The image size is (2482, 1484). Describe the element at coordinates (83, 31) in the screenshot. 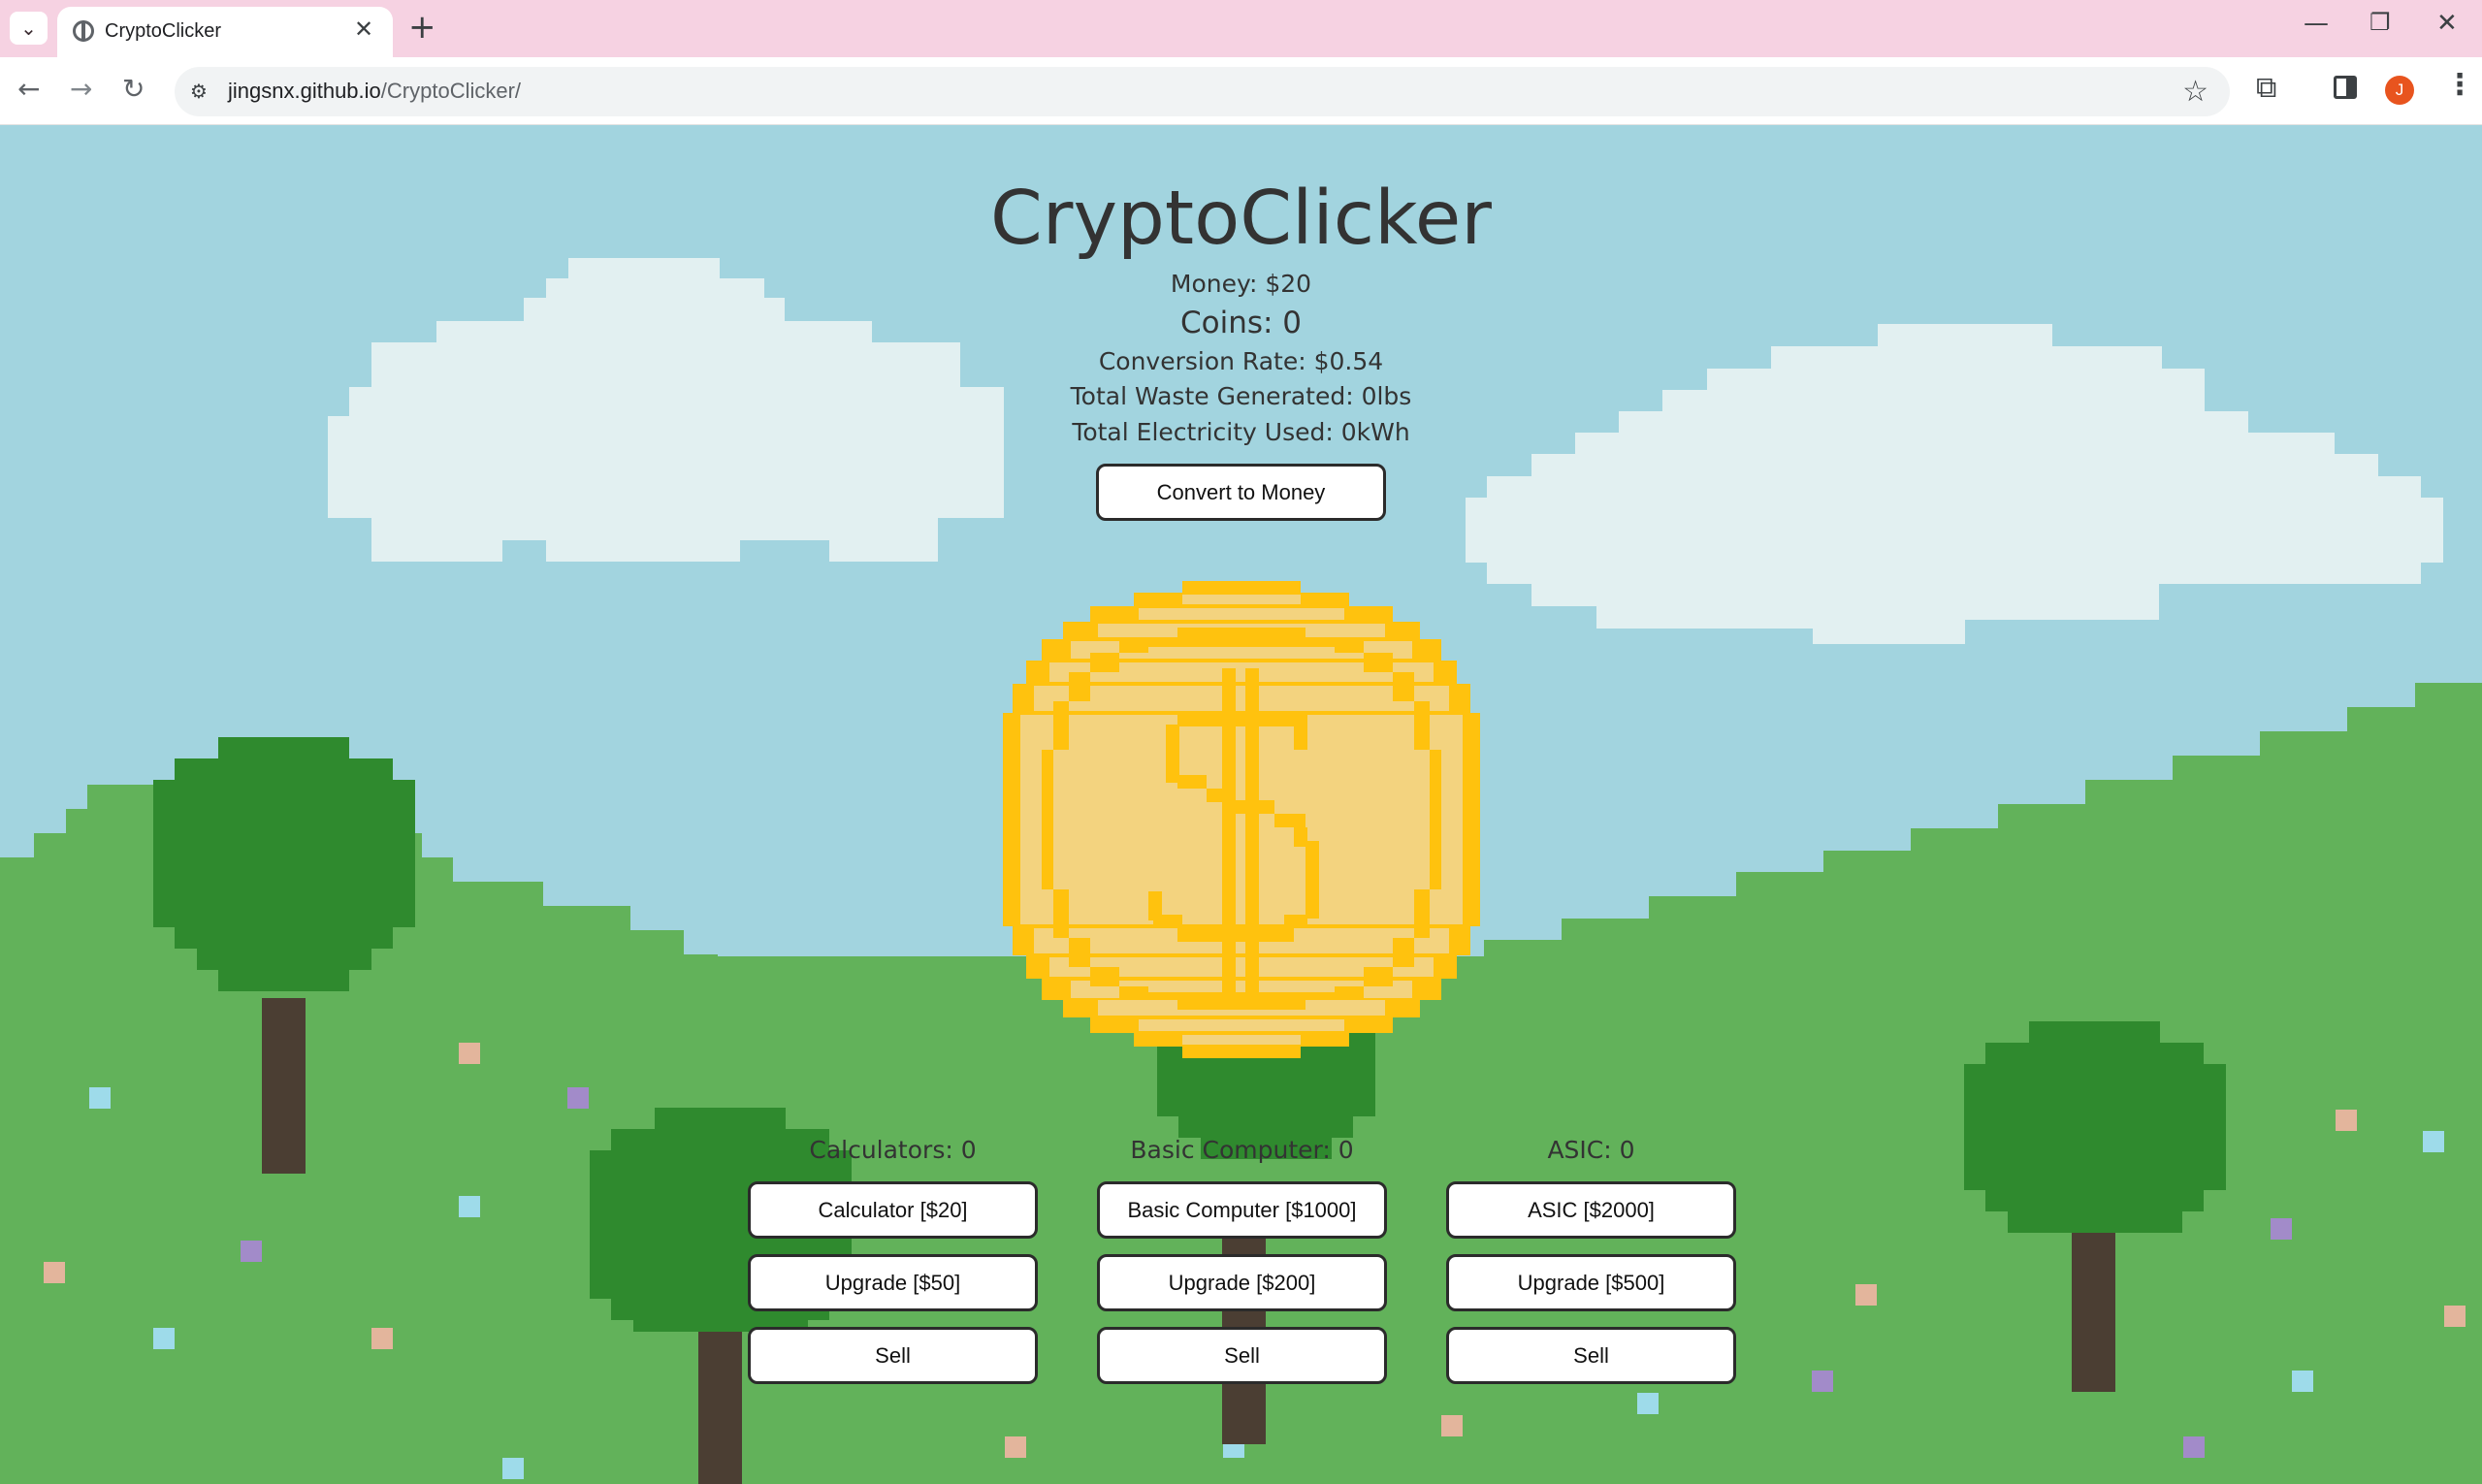

I see `globe-icon` at that location.